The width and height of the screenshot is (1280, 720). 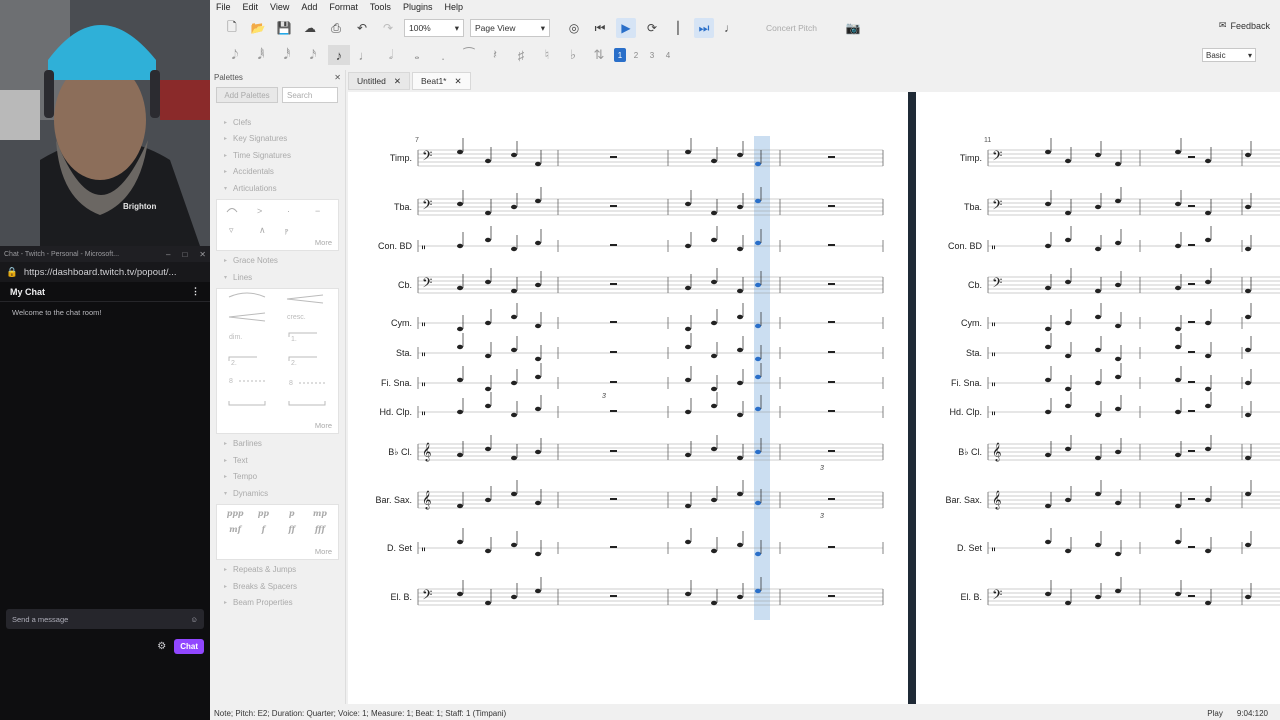 What do you see at coordinates (279, 7) in the screenshot?
I see `menu-view: View` at bounding box center [279, 7].